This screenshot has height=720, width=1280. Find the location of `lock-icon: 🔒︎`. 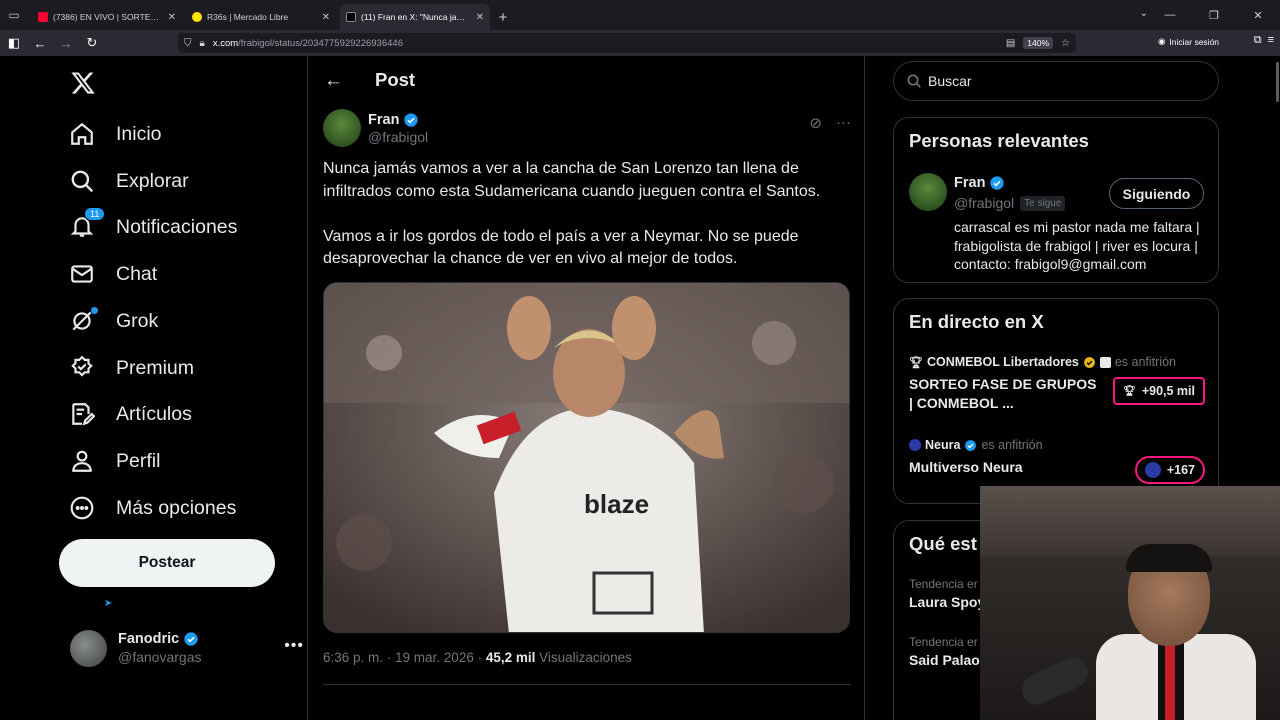

lock-icon: 🔒︎ is located at coordinates (202, 43).